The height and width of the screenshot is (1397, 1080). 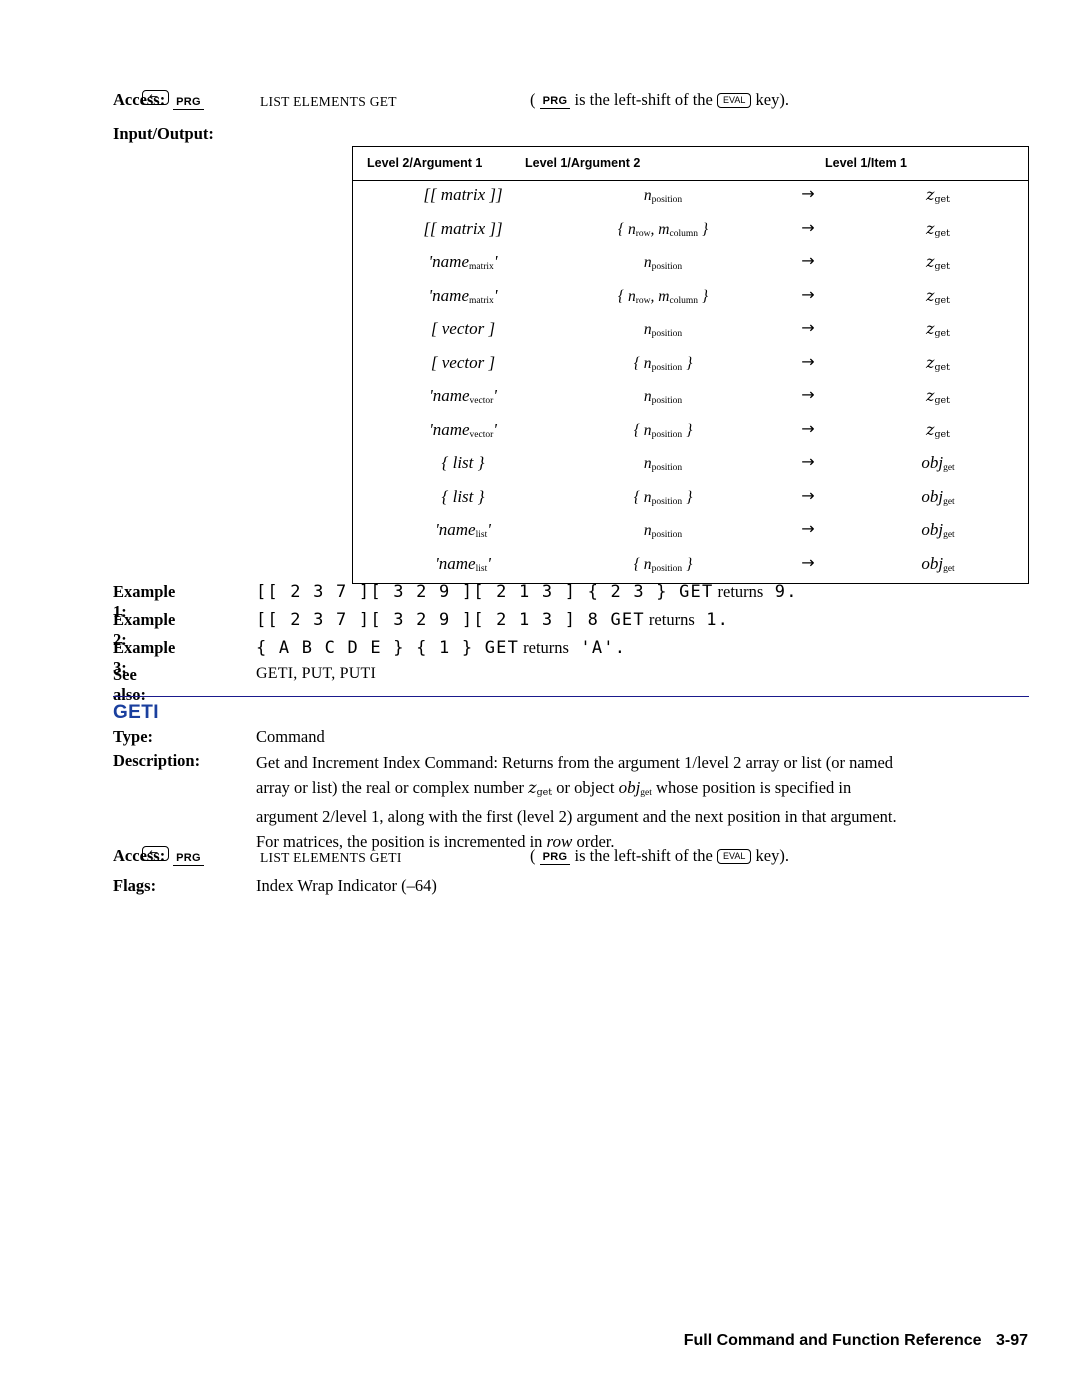 What do you see at coordinates (690, 533) in the screenshot?
I see `table-row: 'namelist' nposition → objget` at bounding box center [690, 533].